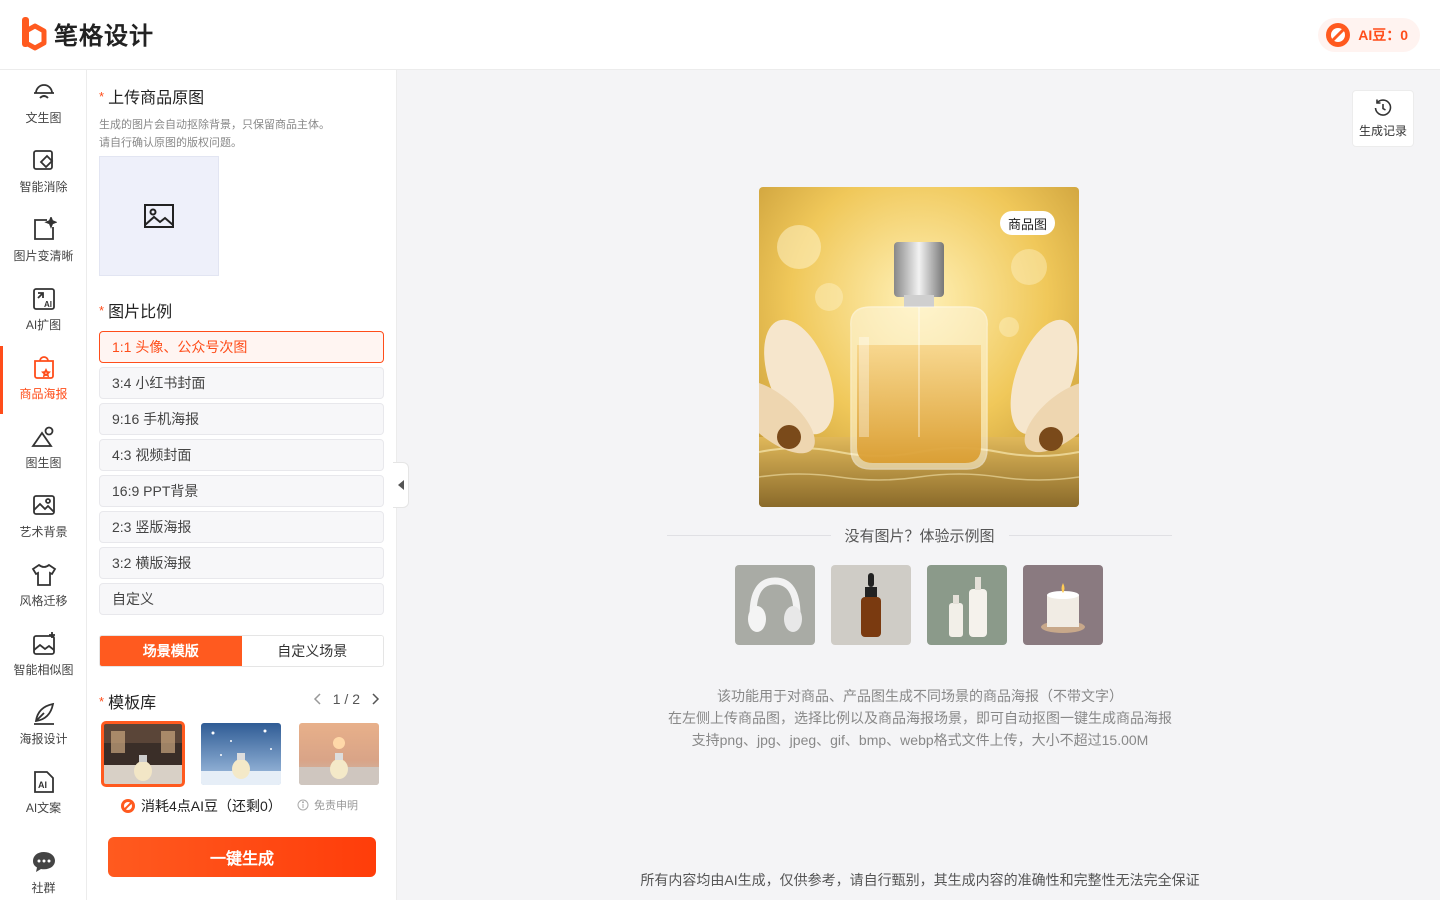 The image size is (1440, 900). What do you see at coordinates (43, 516) in the screenshot?
I see `nav-item-art-background: 艺术背景` at bounding box center [43, 516].